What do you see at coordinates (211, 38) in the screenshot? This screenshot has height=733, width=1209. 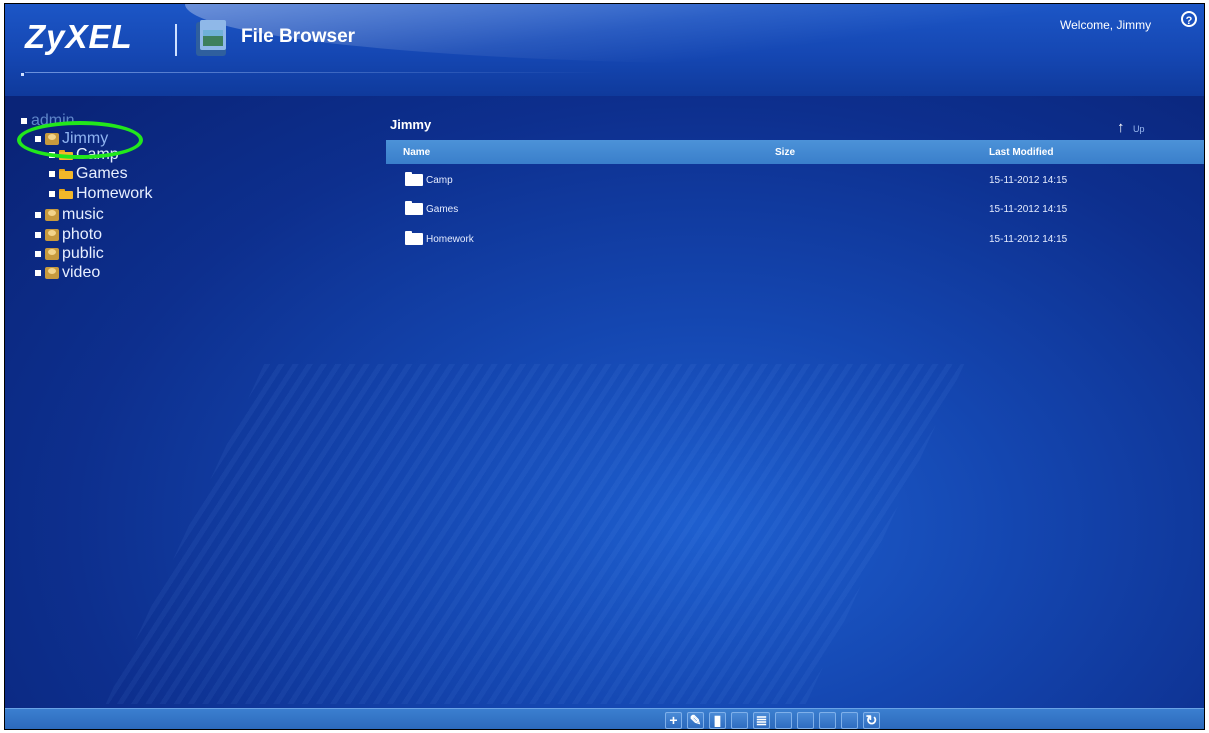 I see `file-browser-app-icon` at bounding box center [211, 38].